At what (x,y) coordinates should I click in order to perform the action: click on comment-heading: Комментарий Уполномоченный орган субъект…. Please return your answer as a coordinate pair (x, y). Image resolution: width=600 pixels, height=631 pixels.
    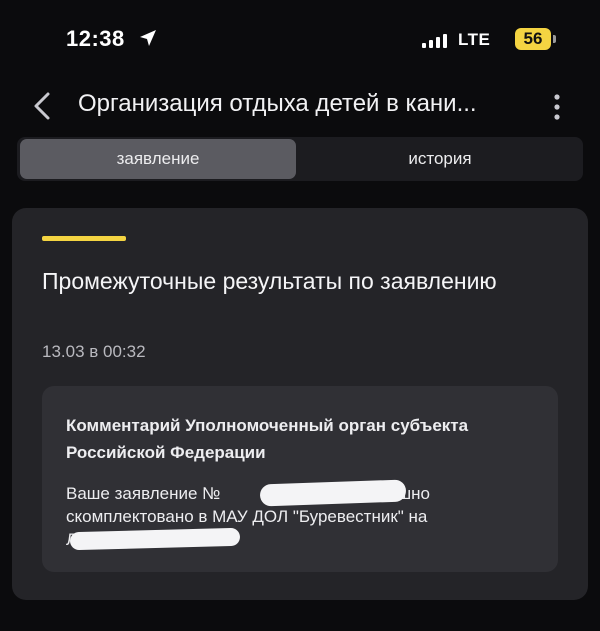
    Looking at the image, I should click on (267, 439).